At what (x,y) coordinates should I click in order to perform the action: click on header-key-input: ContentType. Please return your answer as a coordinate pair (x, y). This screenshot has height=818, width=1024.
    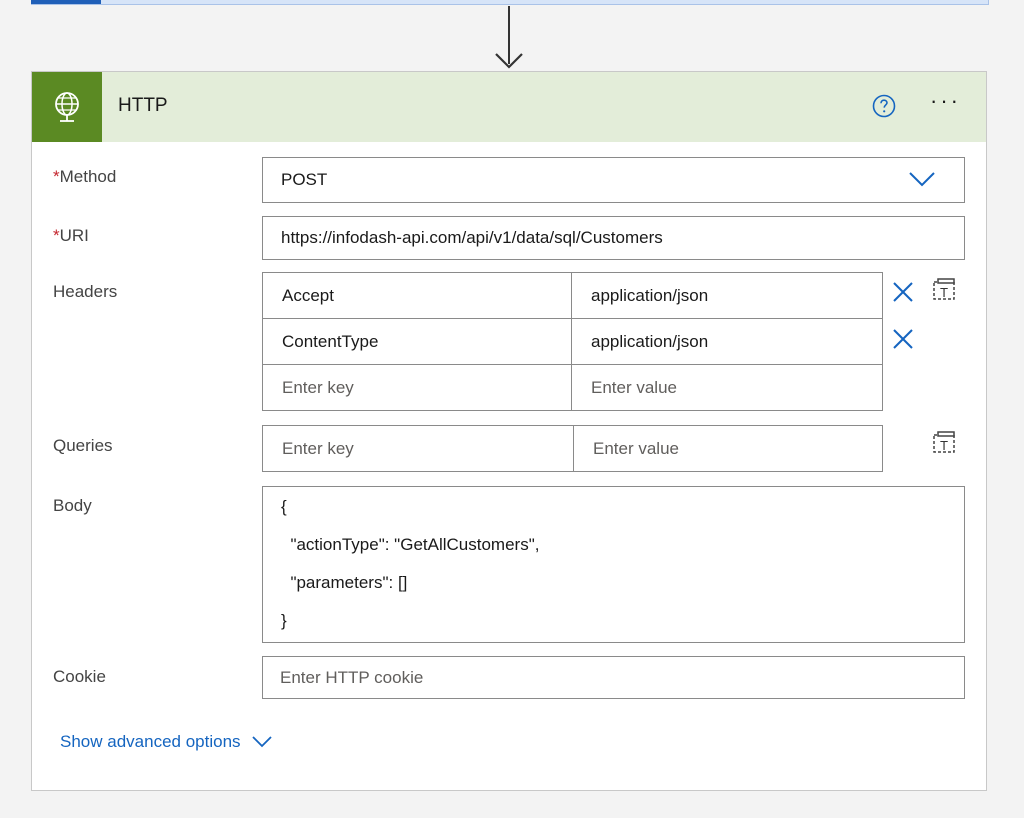
    Looking at the image, I should click on (417, 341).